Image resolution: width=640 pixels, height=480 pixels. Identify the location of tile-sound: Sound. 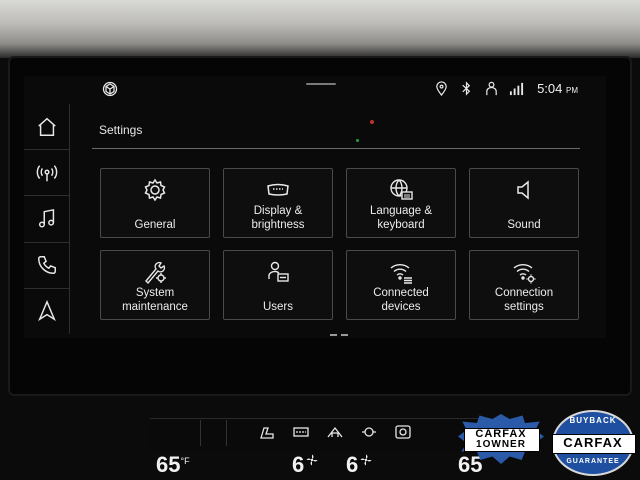
(524, 203).